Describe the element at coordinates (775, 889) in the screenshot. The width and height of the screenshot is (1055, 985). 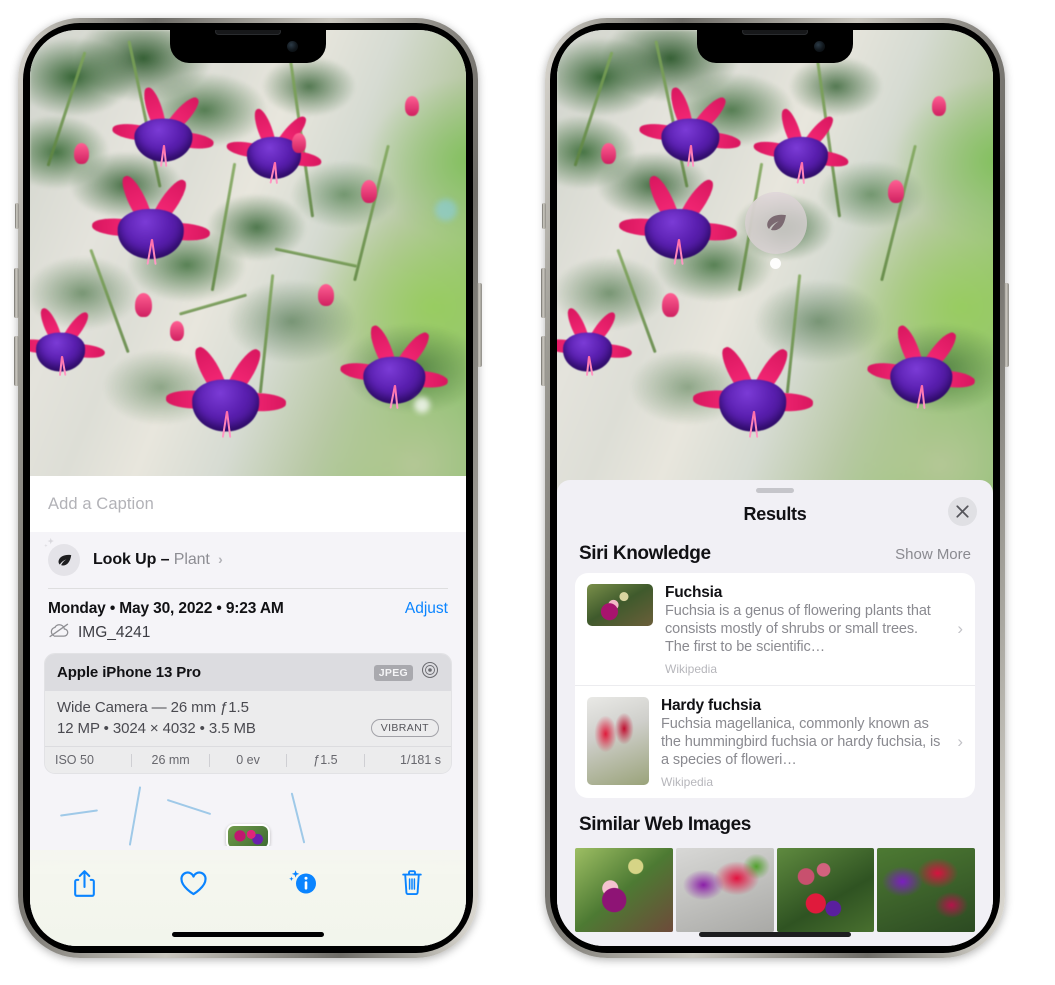
I see `similar-web-images-strip` at that location.